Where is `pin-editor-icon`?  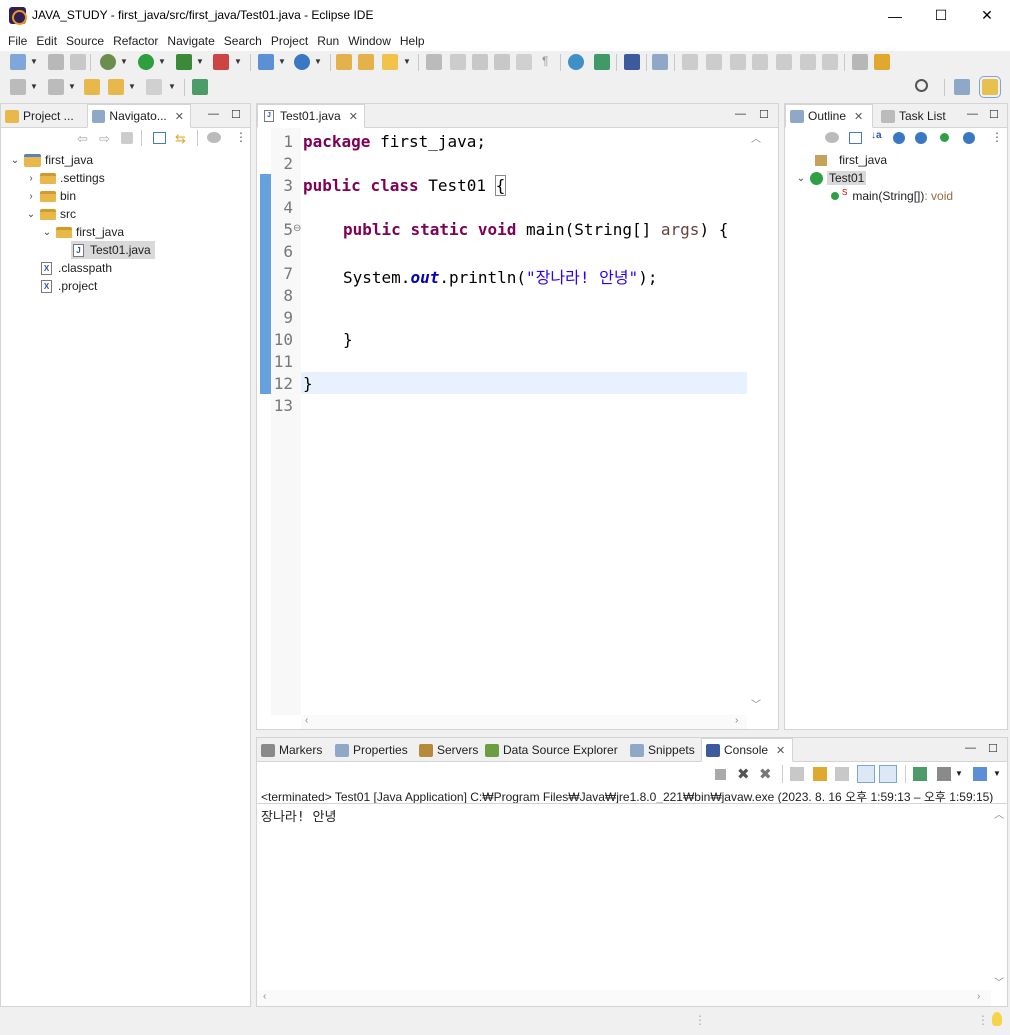
pin-editor-icon is located at coordinates (200, 87).